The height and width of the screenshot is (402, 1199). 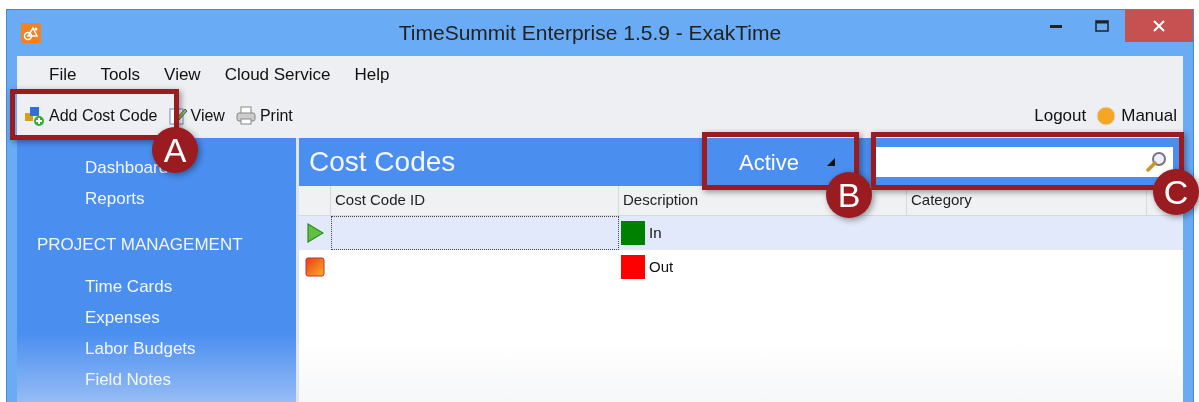 I want to click on table-cell-text: In, so click(x=655, y=232).